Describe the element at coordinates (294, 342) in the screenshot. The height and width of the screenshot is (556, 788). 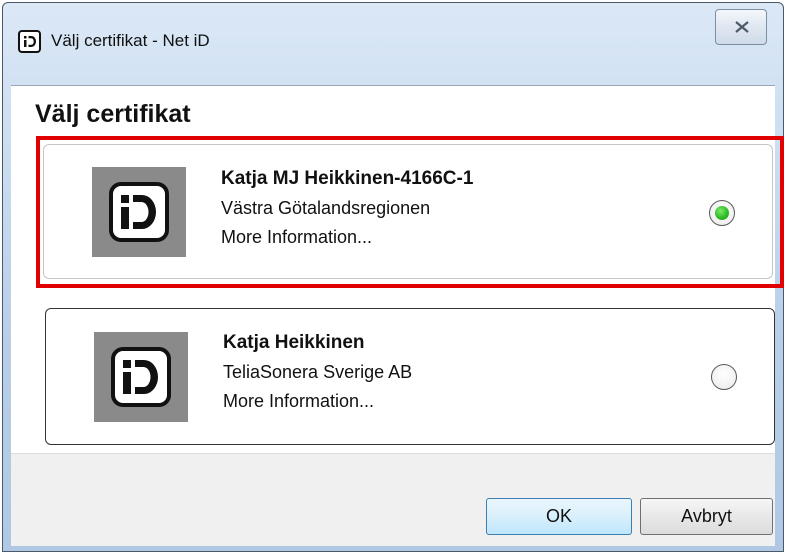
I see `certificate-name: Katja Heikkinen` at that location.